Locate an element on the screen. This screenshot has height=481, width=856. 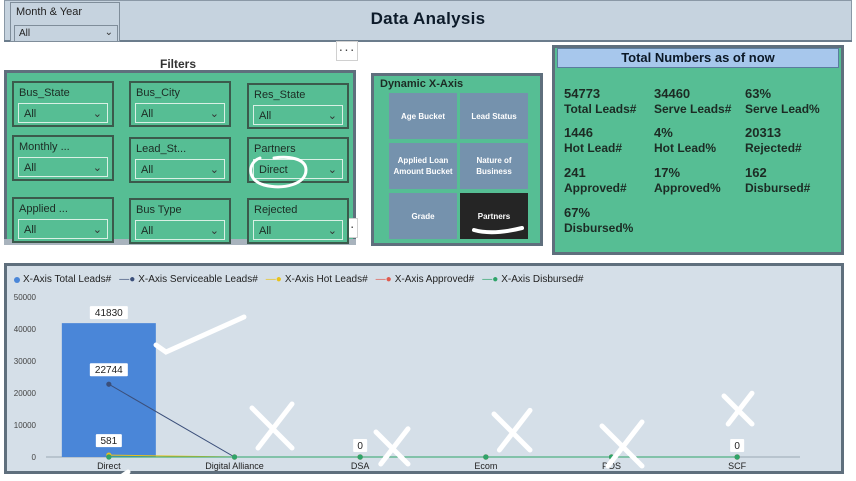
y-tick-label: 50000 is located at coordinates (25, 297).